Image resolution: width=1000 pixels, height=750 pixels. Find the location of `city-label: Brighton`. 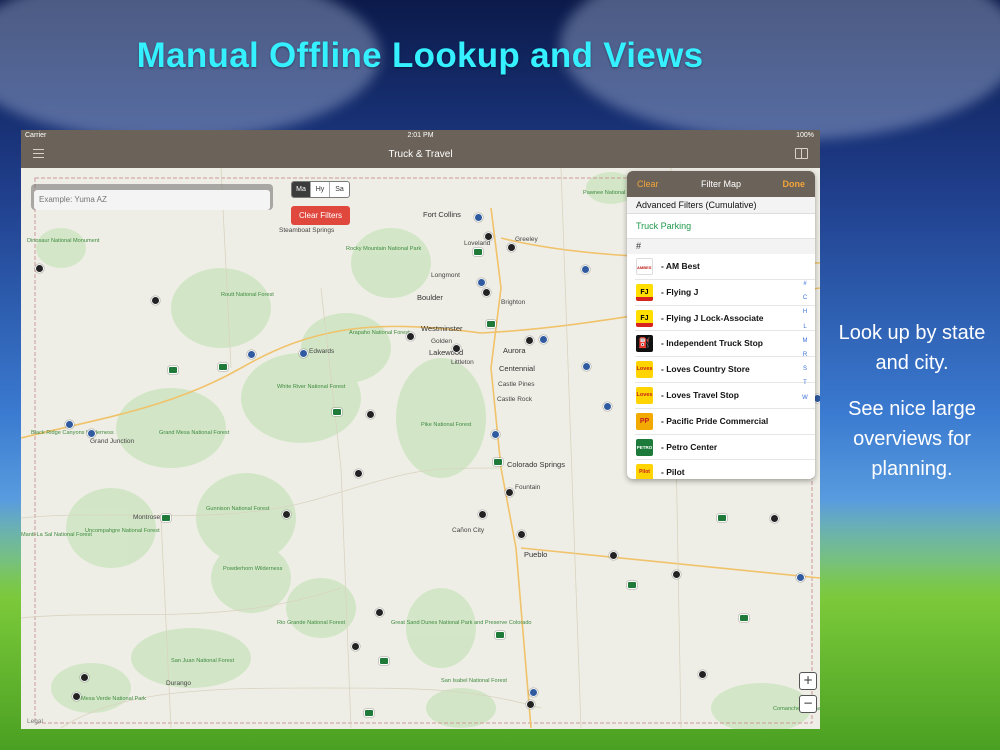

city-label: Brighton is located at coordinates (513, 302).